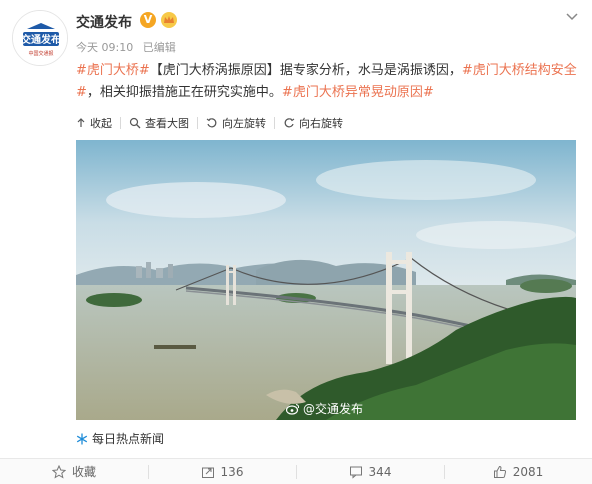  I want to click on view-large-label: 查看大图, so click(167, 123).